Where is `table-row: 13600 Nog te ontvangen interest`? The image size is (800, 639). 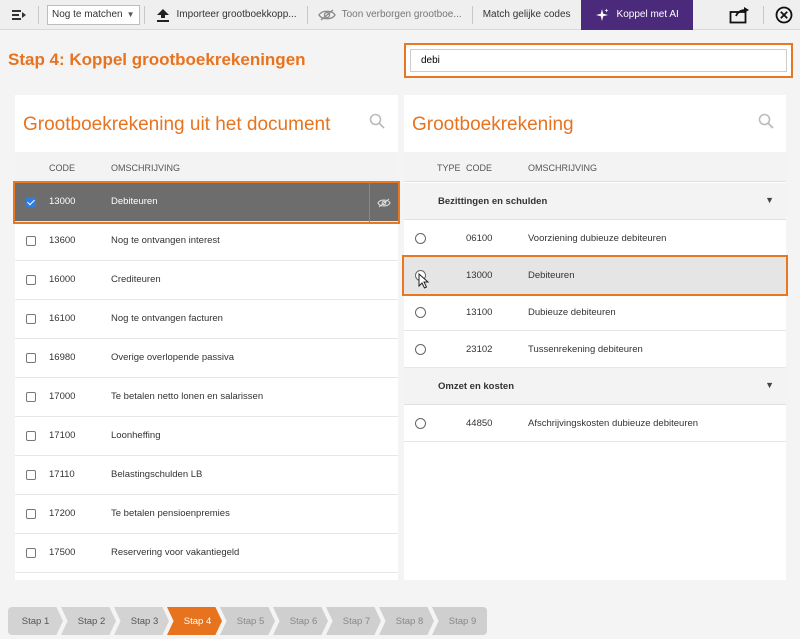 table-row: 13600 Nog te ontvangen interest is located at coordinates (206, 241).